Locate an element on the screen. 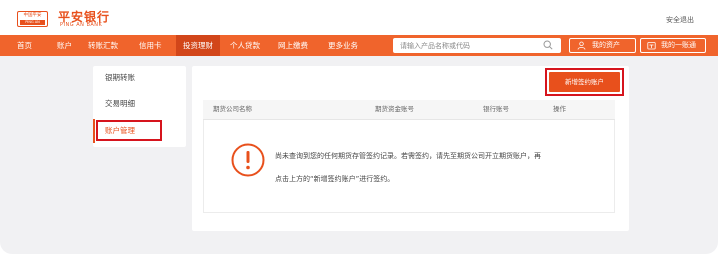 This screenshot has width=718, height=257. nav-item-investment: 投资理财 is located at coordinates (198, 45).